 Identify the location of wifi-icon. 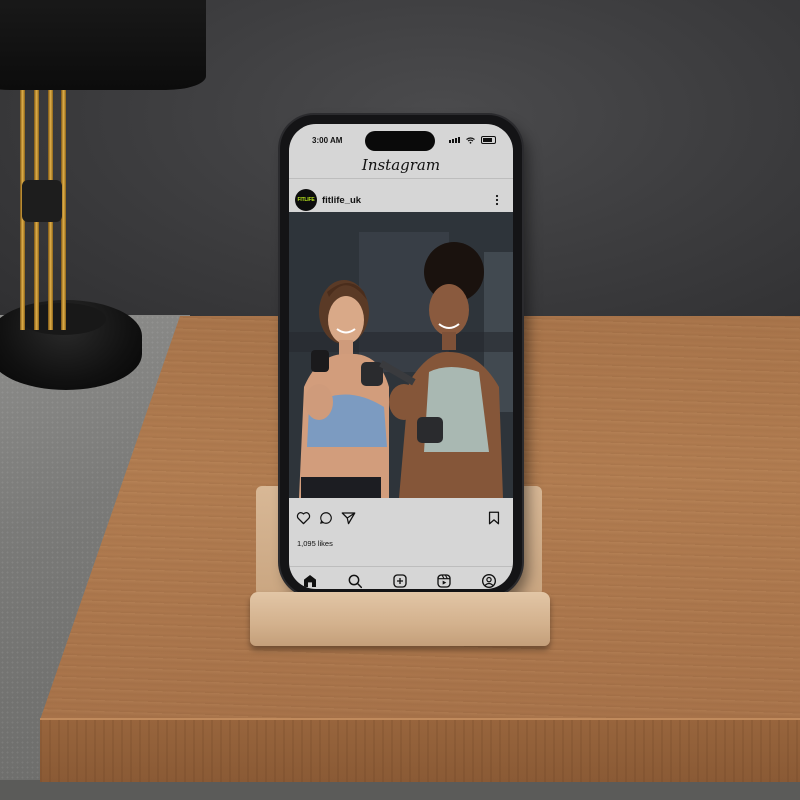
(470, 140).